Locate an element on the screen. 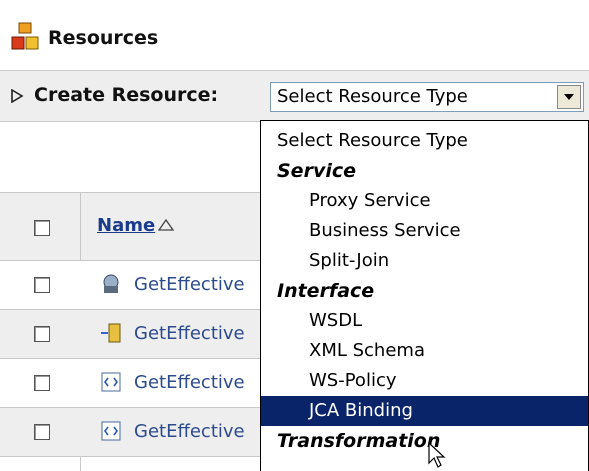 Image resolution: width=589 pixels, height=471 pixels. dropdown-group-transformation: Transformation is located at coordinates (359, 441).